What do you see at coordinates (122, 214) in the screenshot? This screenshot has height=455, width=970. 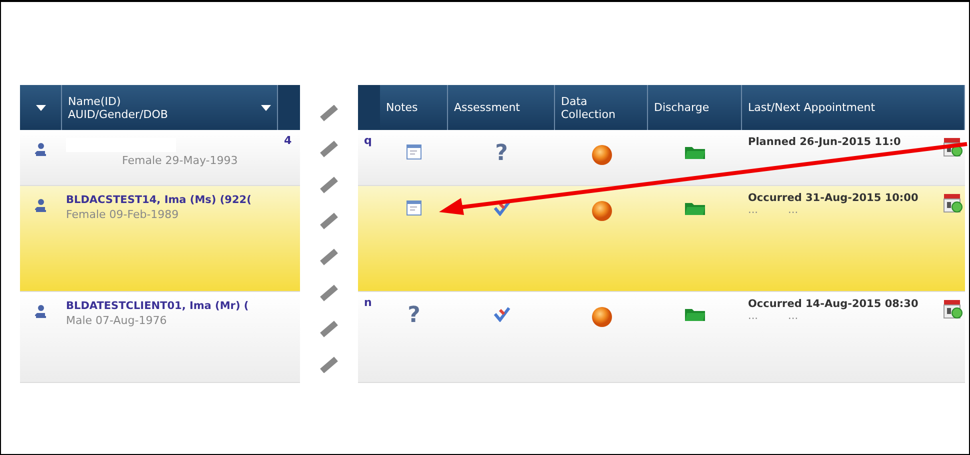 I see `client-details: Female 09-Feb-1989` at bounding box center [122, 214].